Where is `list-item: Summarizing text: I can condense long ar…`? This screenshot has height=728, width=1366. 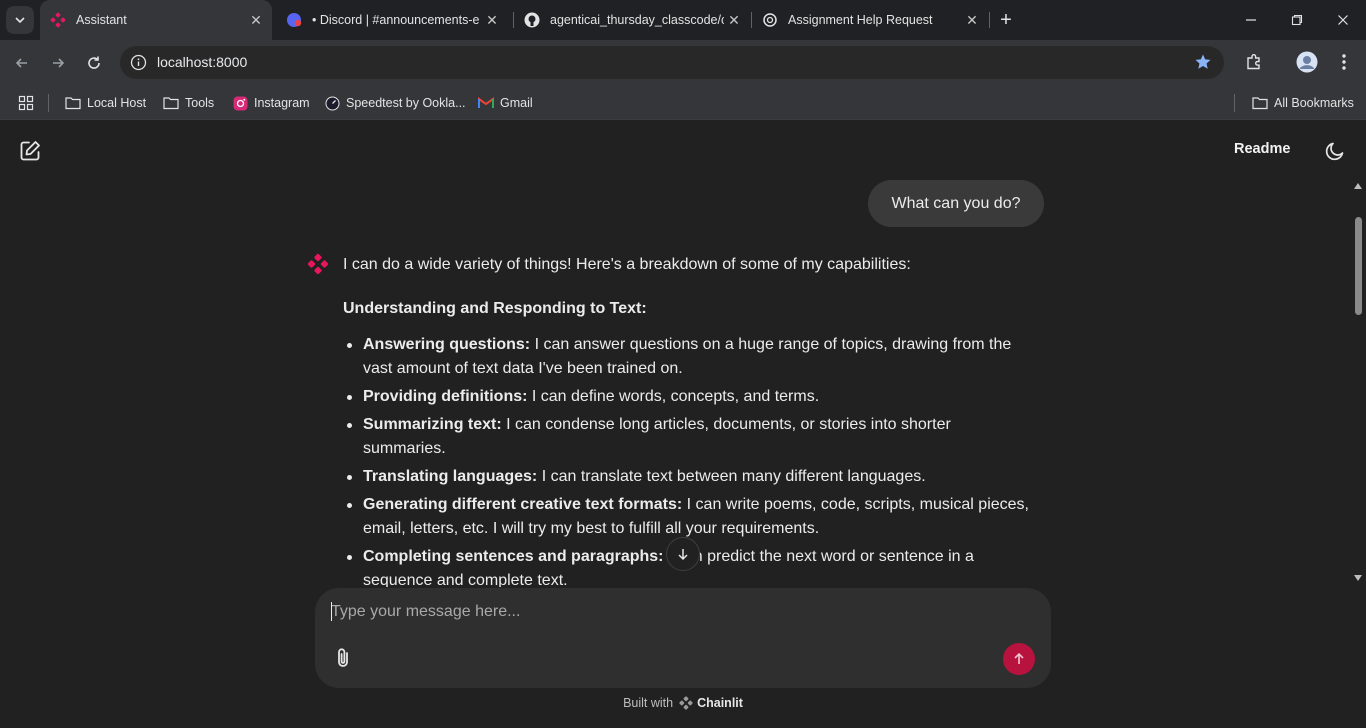
list-item: Summarizing text: I can condense long ar… is located at coordinates (688, 437).